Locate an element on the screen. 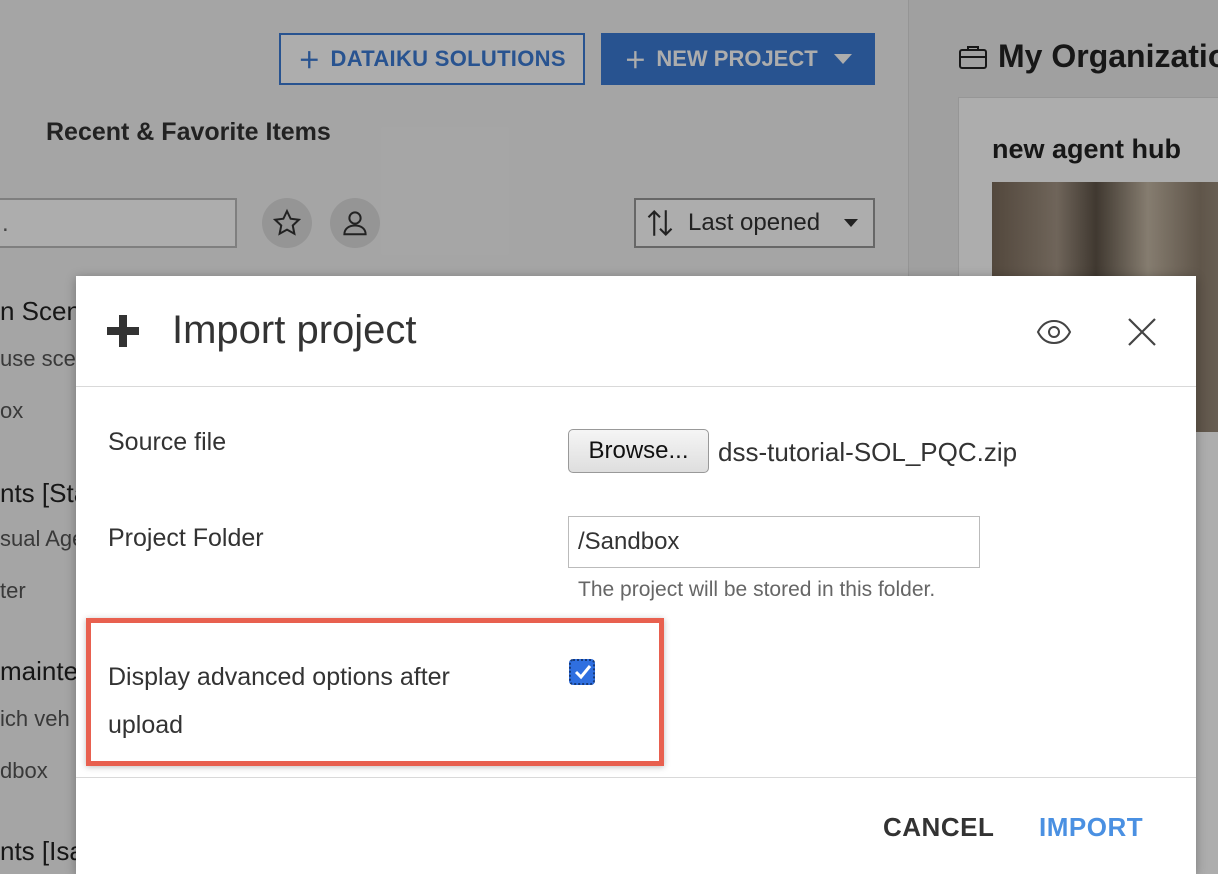 This screenshot has width=1218, height=874. modal-footer: CANCEL IMPORT is located at coordinates (636, 825).